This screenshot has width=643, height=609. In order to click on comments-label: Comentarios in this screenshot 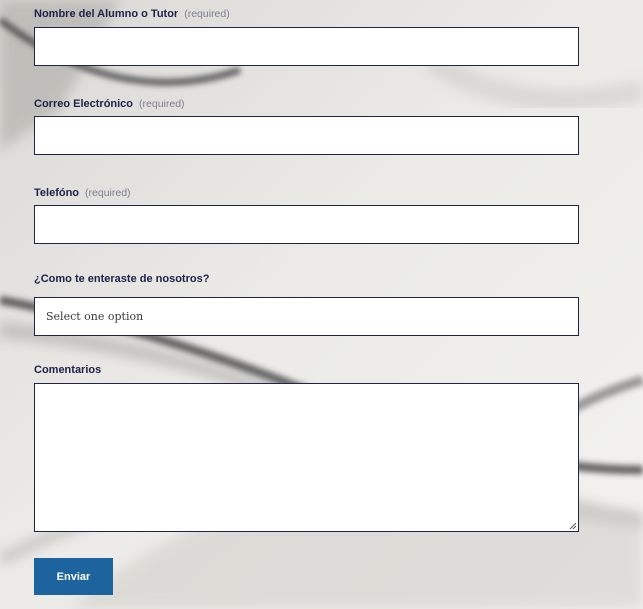, I will do `click(67, 370)`.